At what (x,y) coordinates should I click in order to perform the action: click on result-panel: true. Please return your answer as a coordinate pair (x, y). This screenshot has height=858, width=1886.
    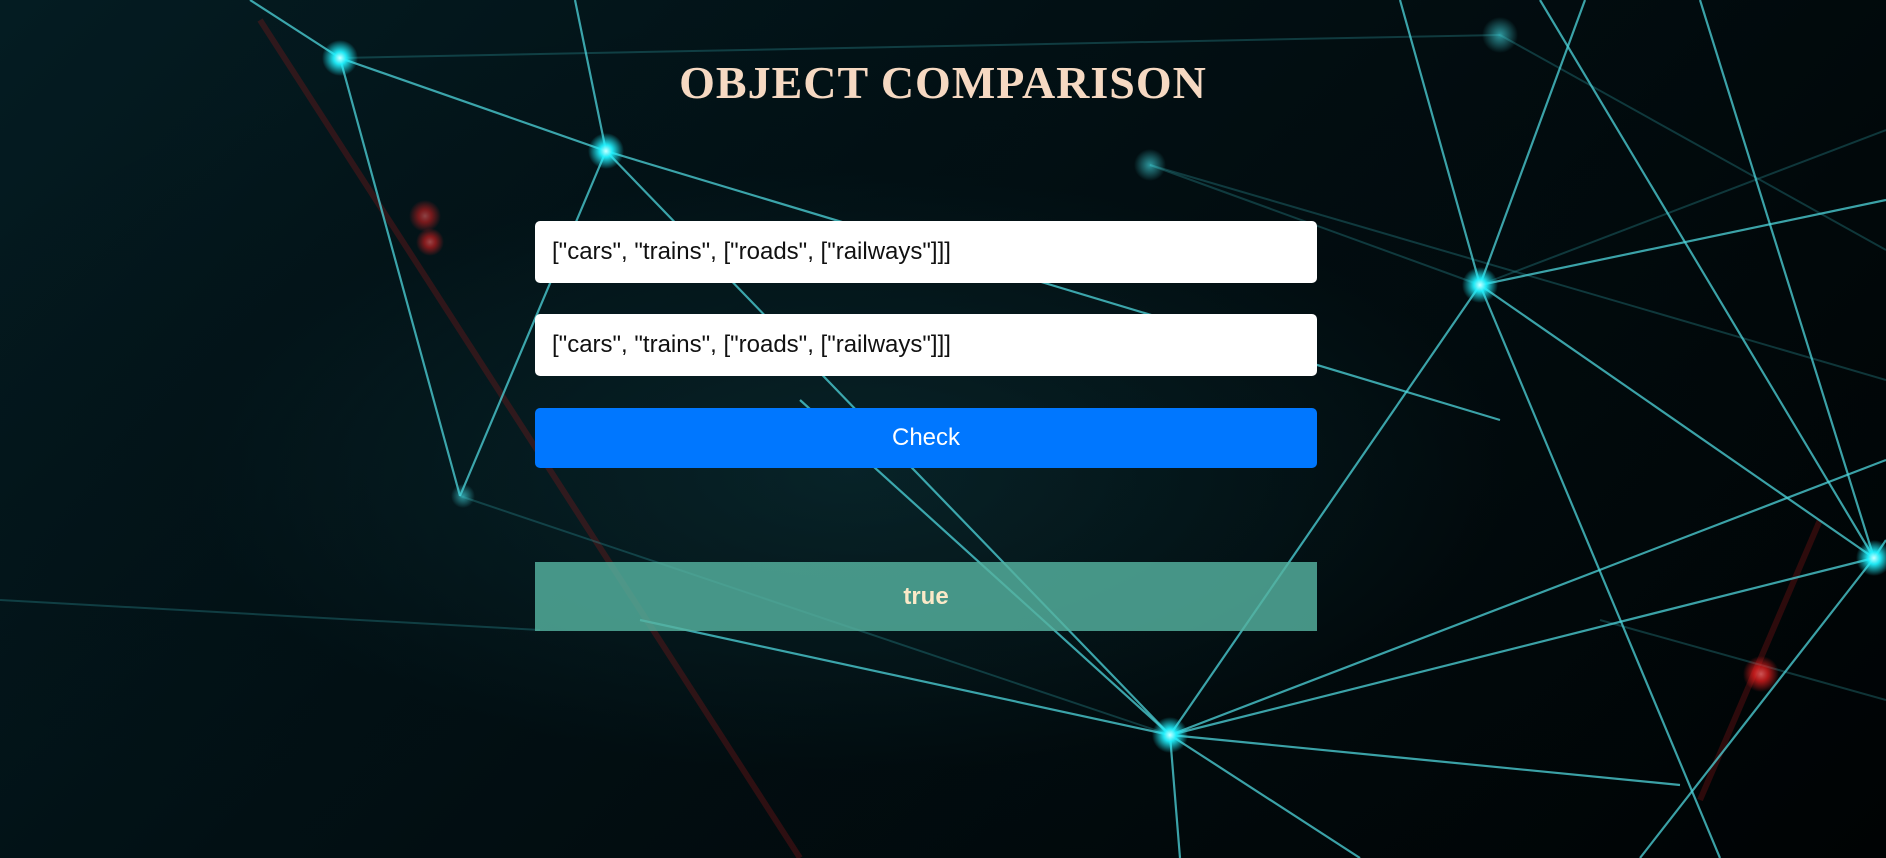
    Looking at the image, I should click on (926, 596).